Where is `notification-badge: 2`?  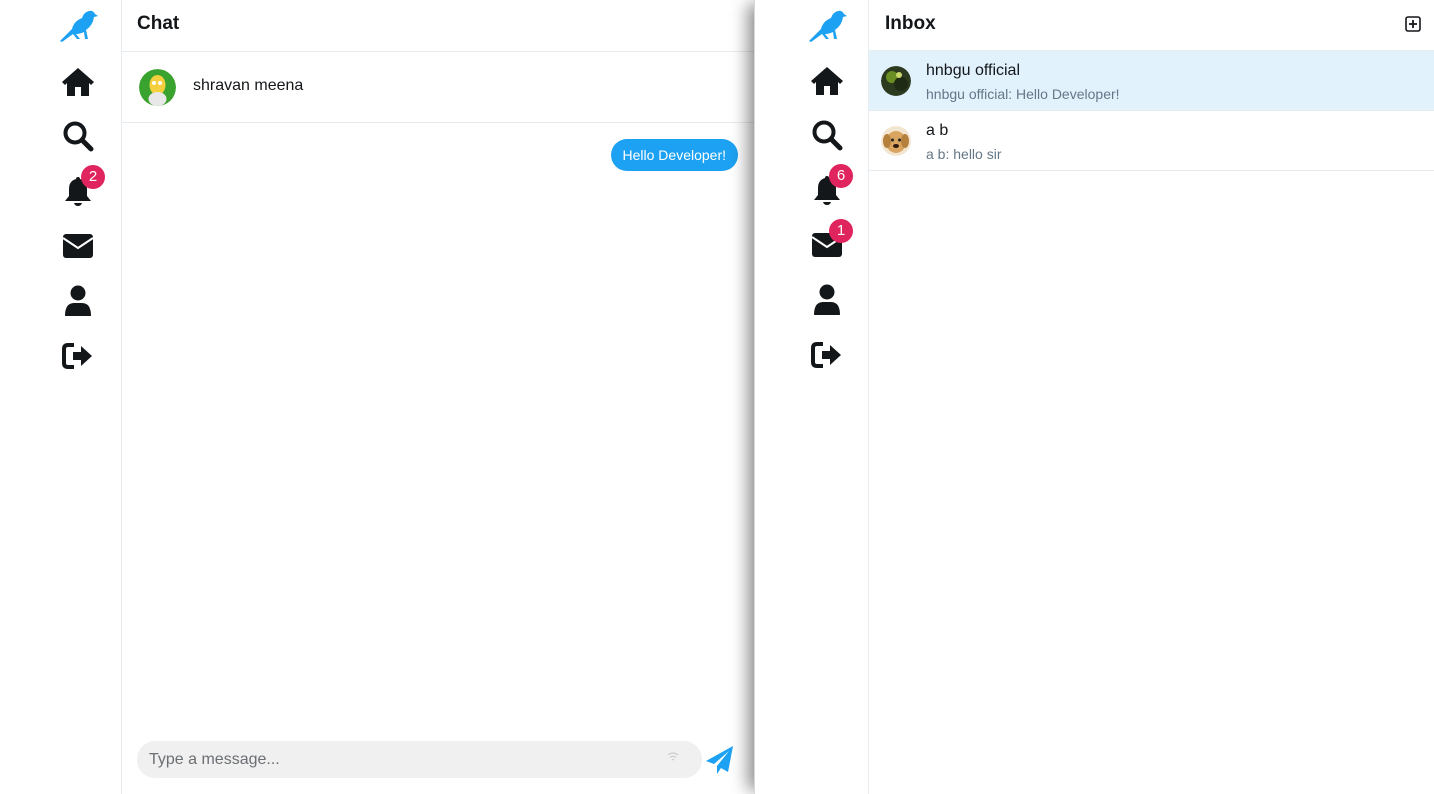
notification-badge: 2 is located at coordinates (93, 177).